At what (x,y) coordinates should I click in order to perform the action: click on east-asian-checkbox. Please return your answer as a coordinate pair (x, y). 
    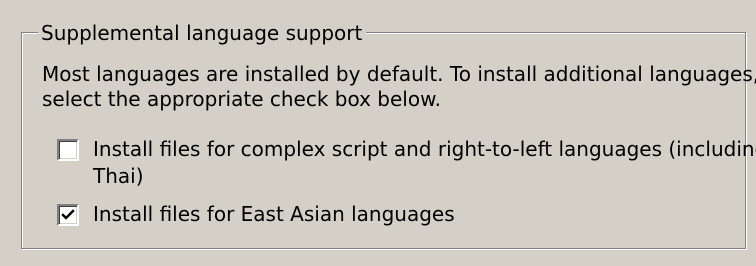
    Looking at the image, I should click on (68, 215).